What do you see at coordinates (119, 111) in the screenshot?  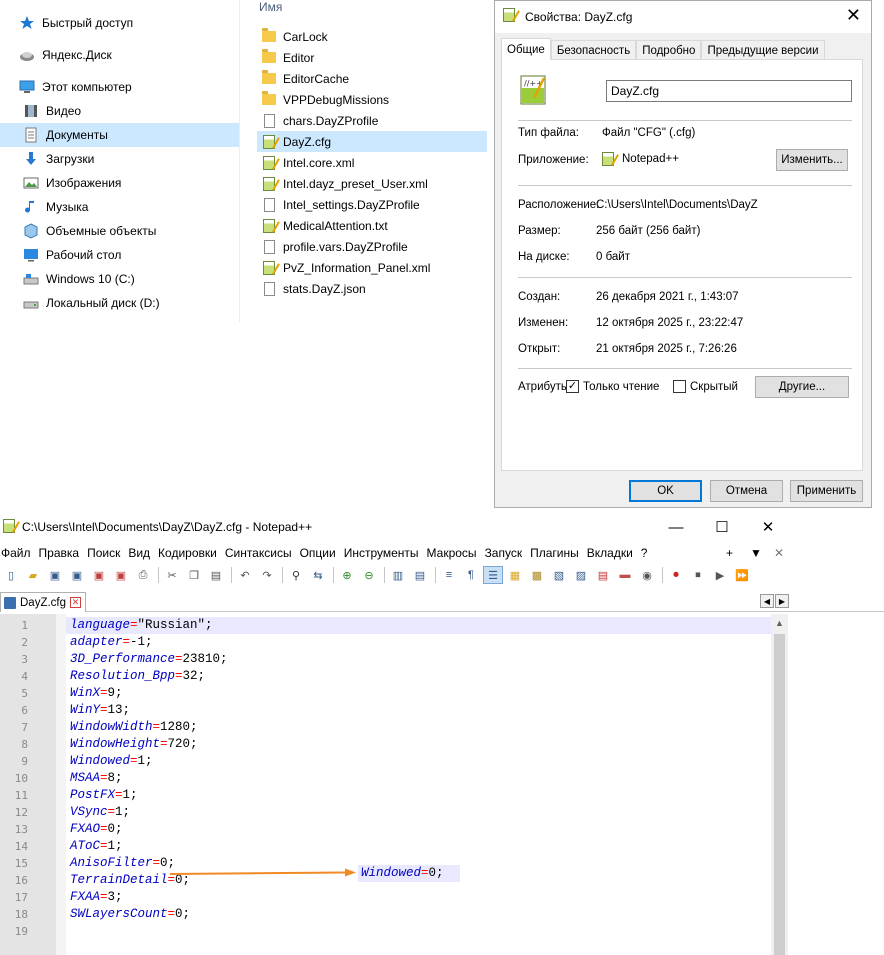 I see `nav-video: Видео` at bounding box center [119, 111].